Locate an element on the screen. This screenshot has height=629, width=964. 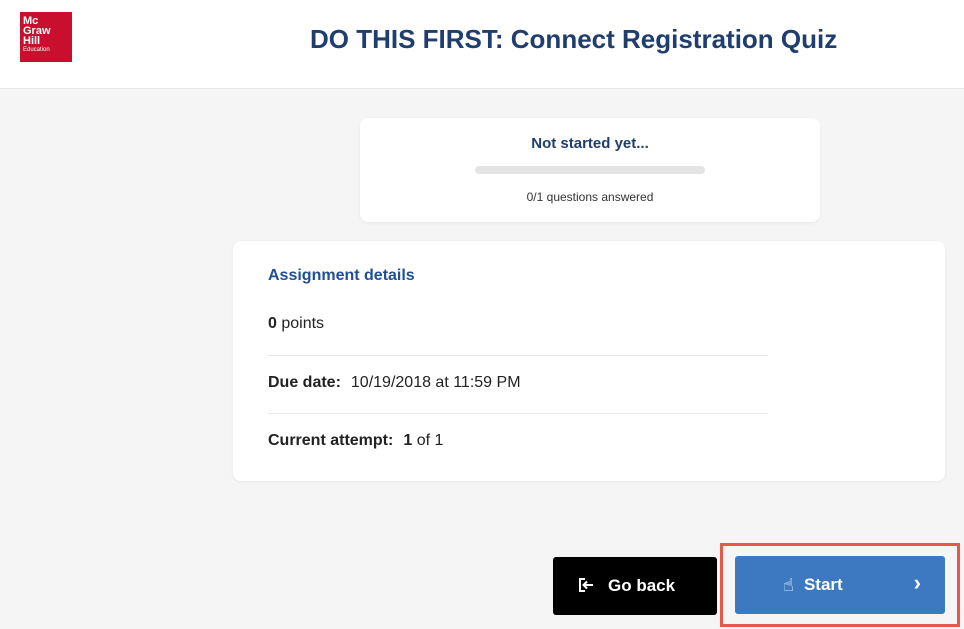
points-row: 0 points is located at coordinates (518, 324).